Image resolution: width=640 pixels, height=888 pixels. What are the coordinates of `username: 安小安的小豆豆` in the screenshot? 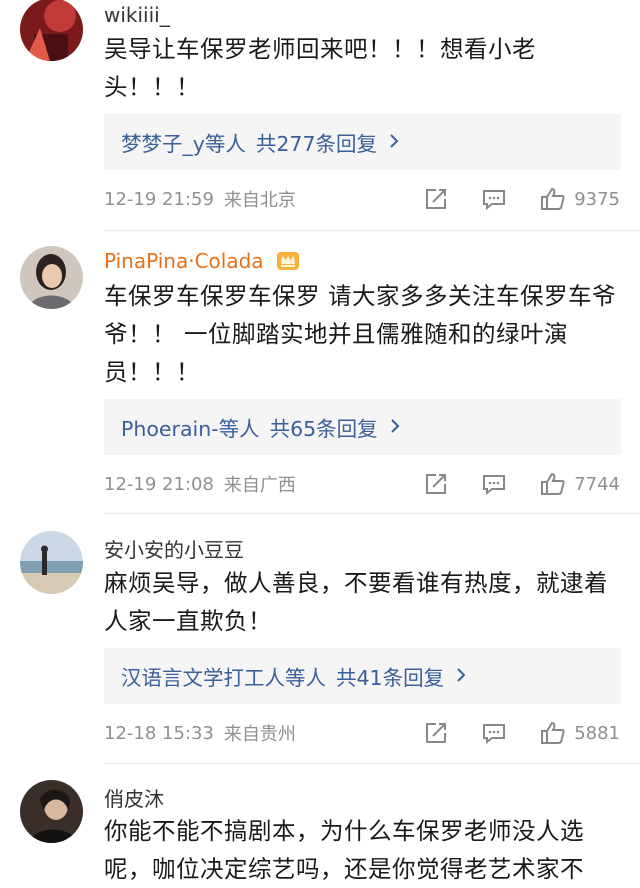 It's located at (174, 548).